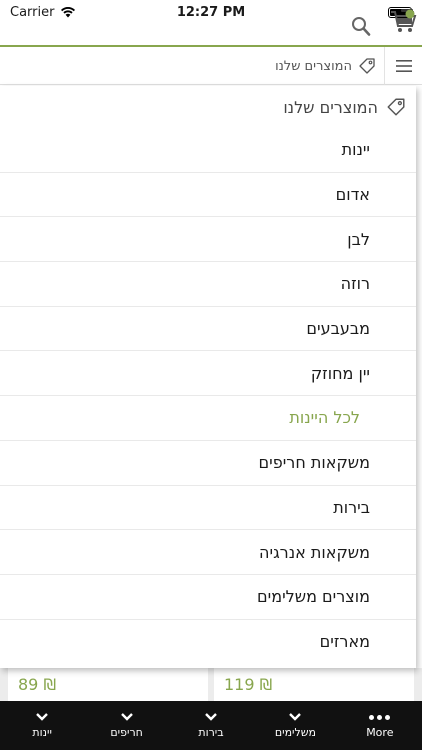 This screenshot has width=422, height=750. I want to click on status-time: 12:27 PM, so click(211, 12).